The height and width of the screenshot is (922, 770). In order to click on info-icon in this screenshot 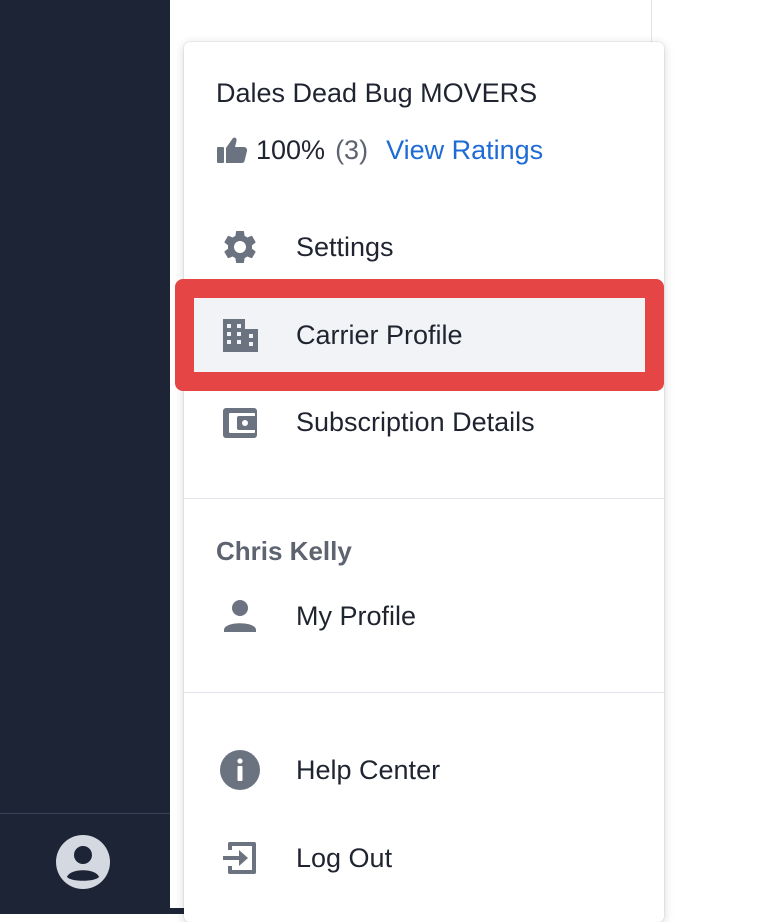, I will do `click(240, 770)`.